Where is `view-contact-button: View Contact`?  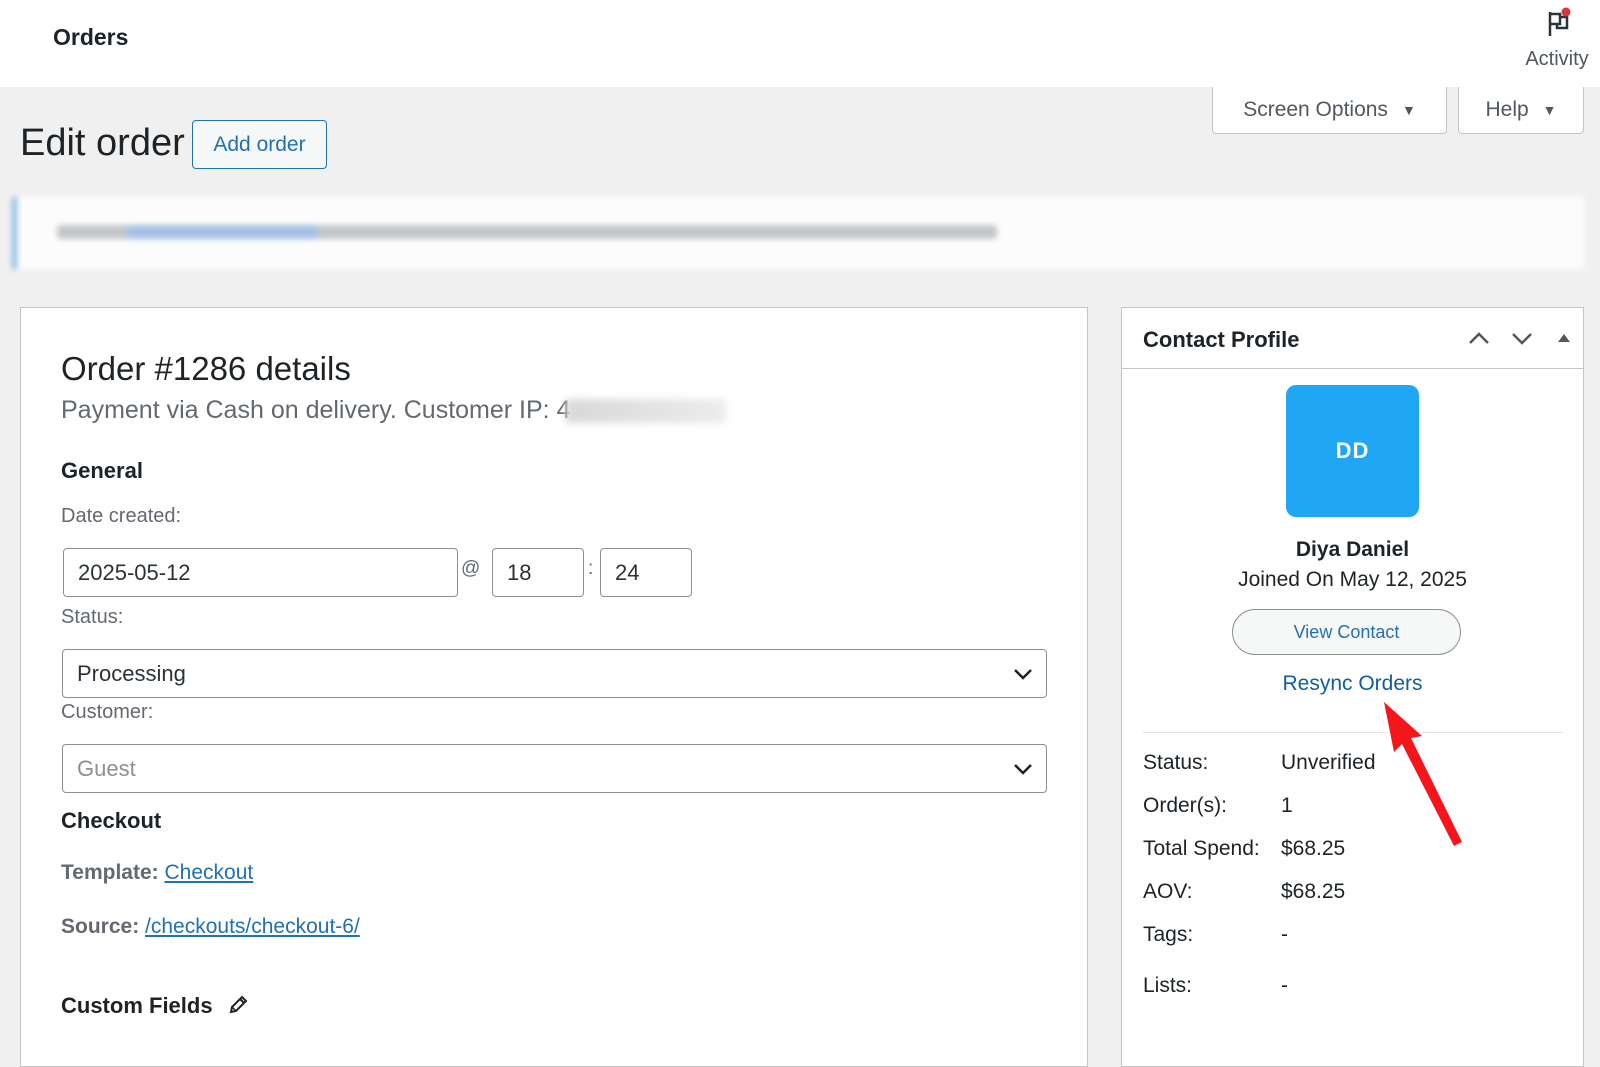
view-contact-button: View Contact is located at coordinates (1346, 632).